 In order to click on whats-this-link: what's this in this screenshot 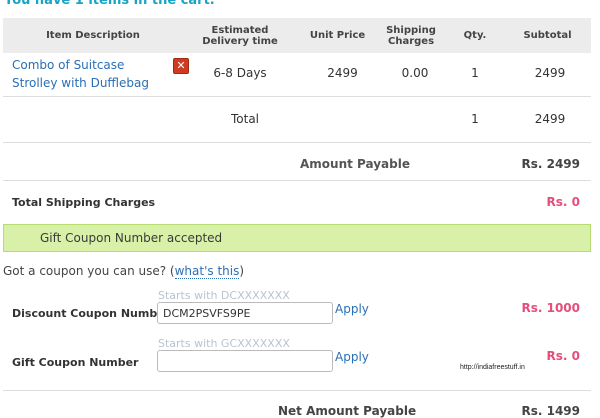, I will do `click(207, 271)`.